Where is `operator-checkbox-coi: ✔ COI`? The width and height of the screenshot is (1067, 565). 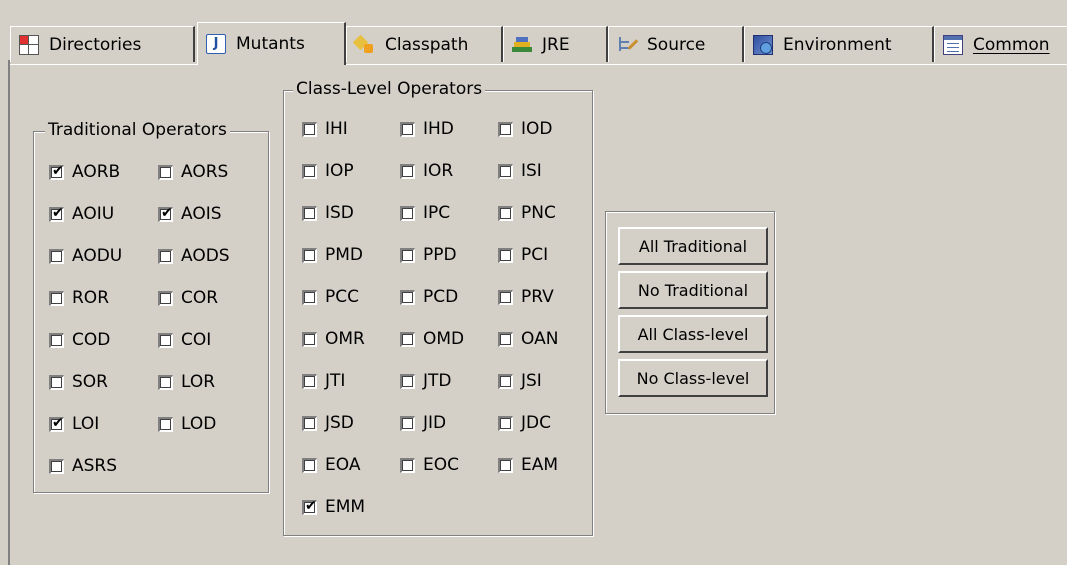
operator-checkbox-coi: ✔ COI is located at coordinates (184, 340).